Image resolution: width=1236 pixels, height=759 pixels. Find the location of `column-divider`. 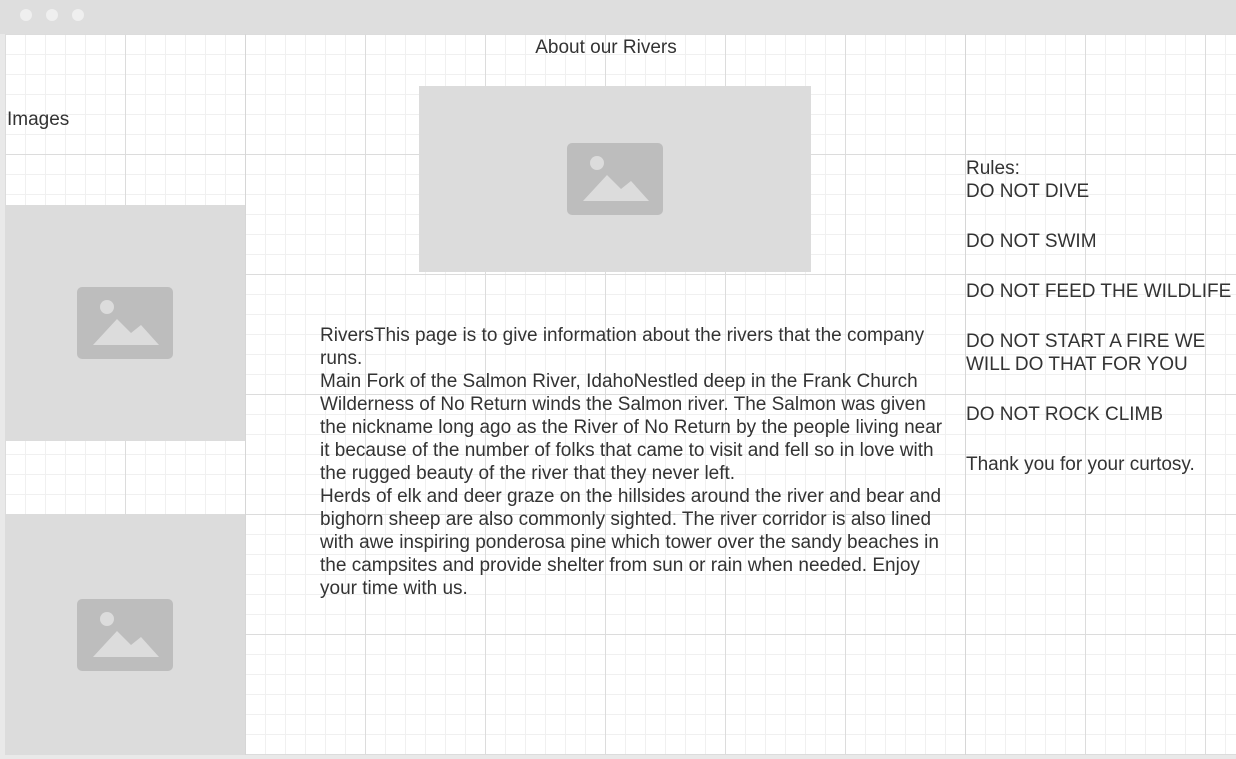

column-divider is located at coordinates (245, 394).